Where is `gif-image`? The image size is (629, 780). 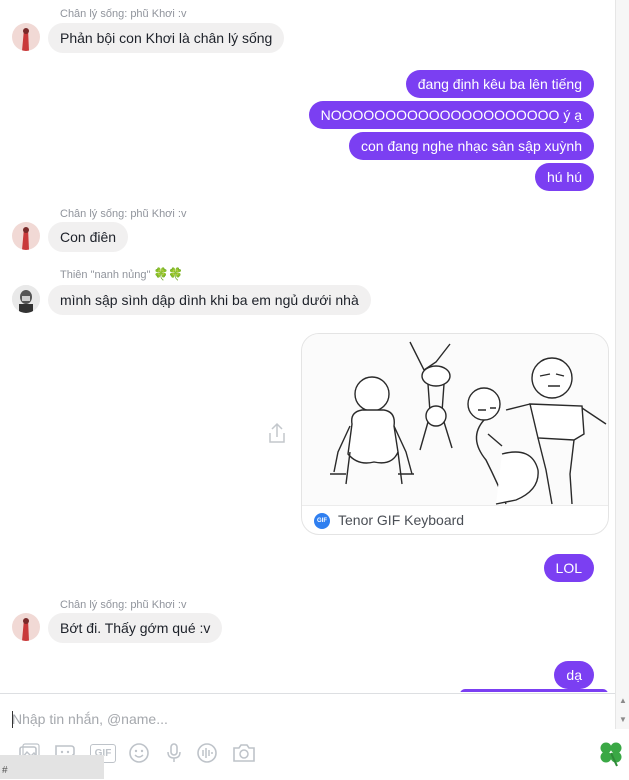
gif-image is located at coordinates (455, 419).